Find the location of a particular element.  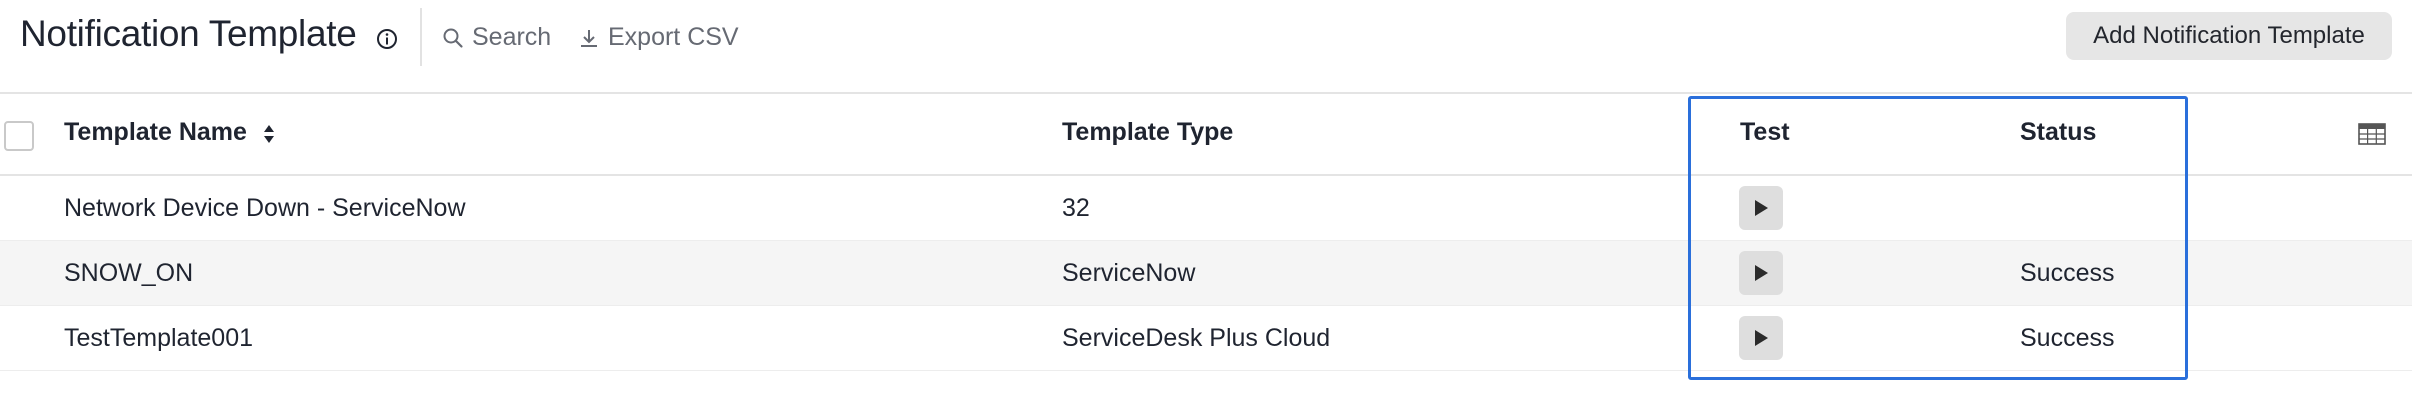

download-icon is located at coordinates (589, 38).